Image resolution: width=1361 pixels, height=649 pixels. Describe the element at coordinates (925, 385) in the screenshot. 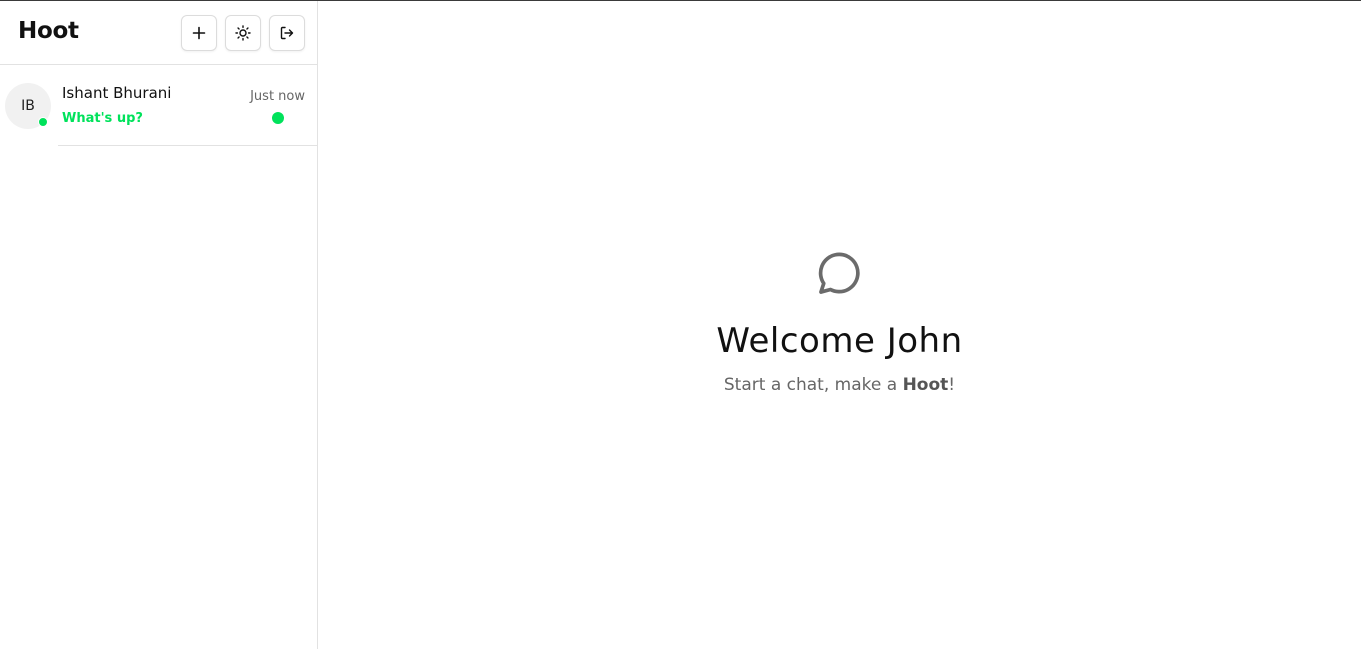

I see `subtitle-brand: Hoot` at that location.